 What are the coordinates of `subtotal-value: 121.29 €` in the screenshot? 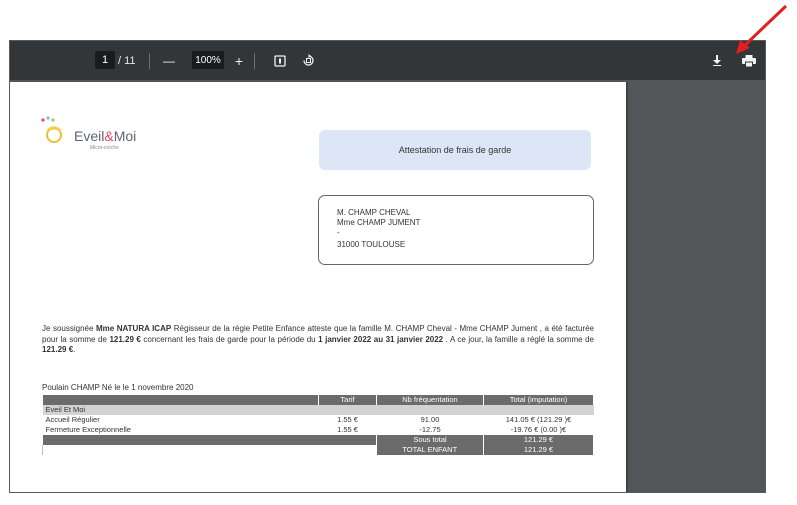 It's located at (538, 440).